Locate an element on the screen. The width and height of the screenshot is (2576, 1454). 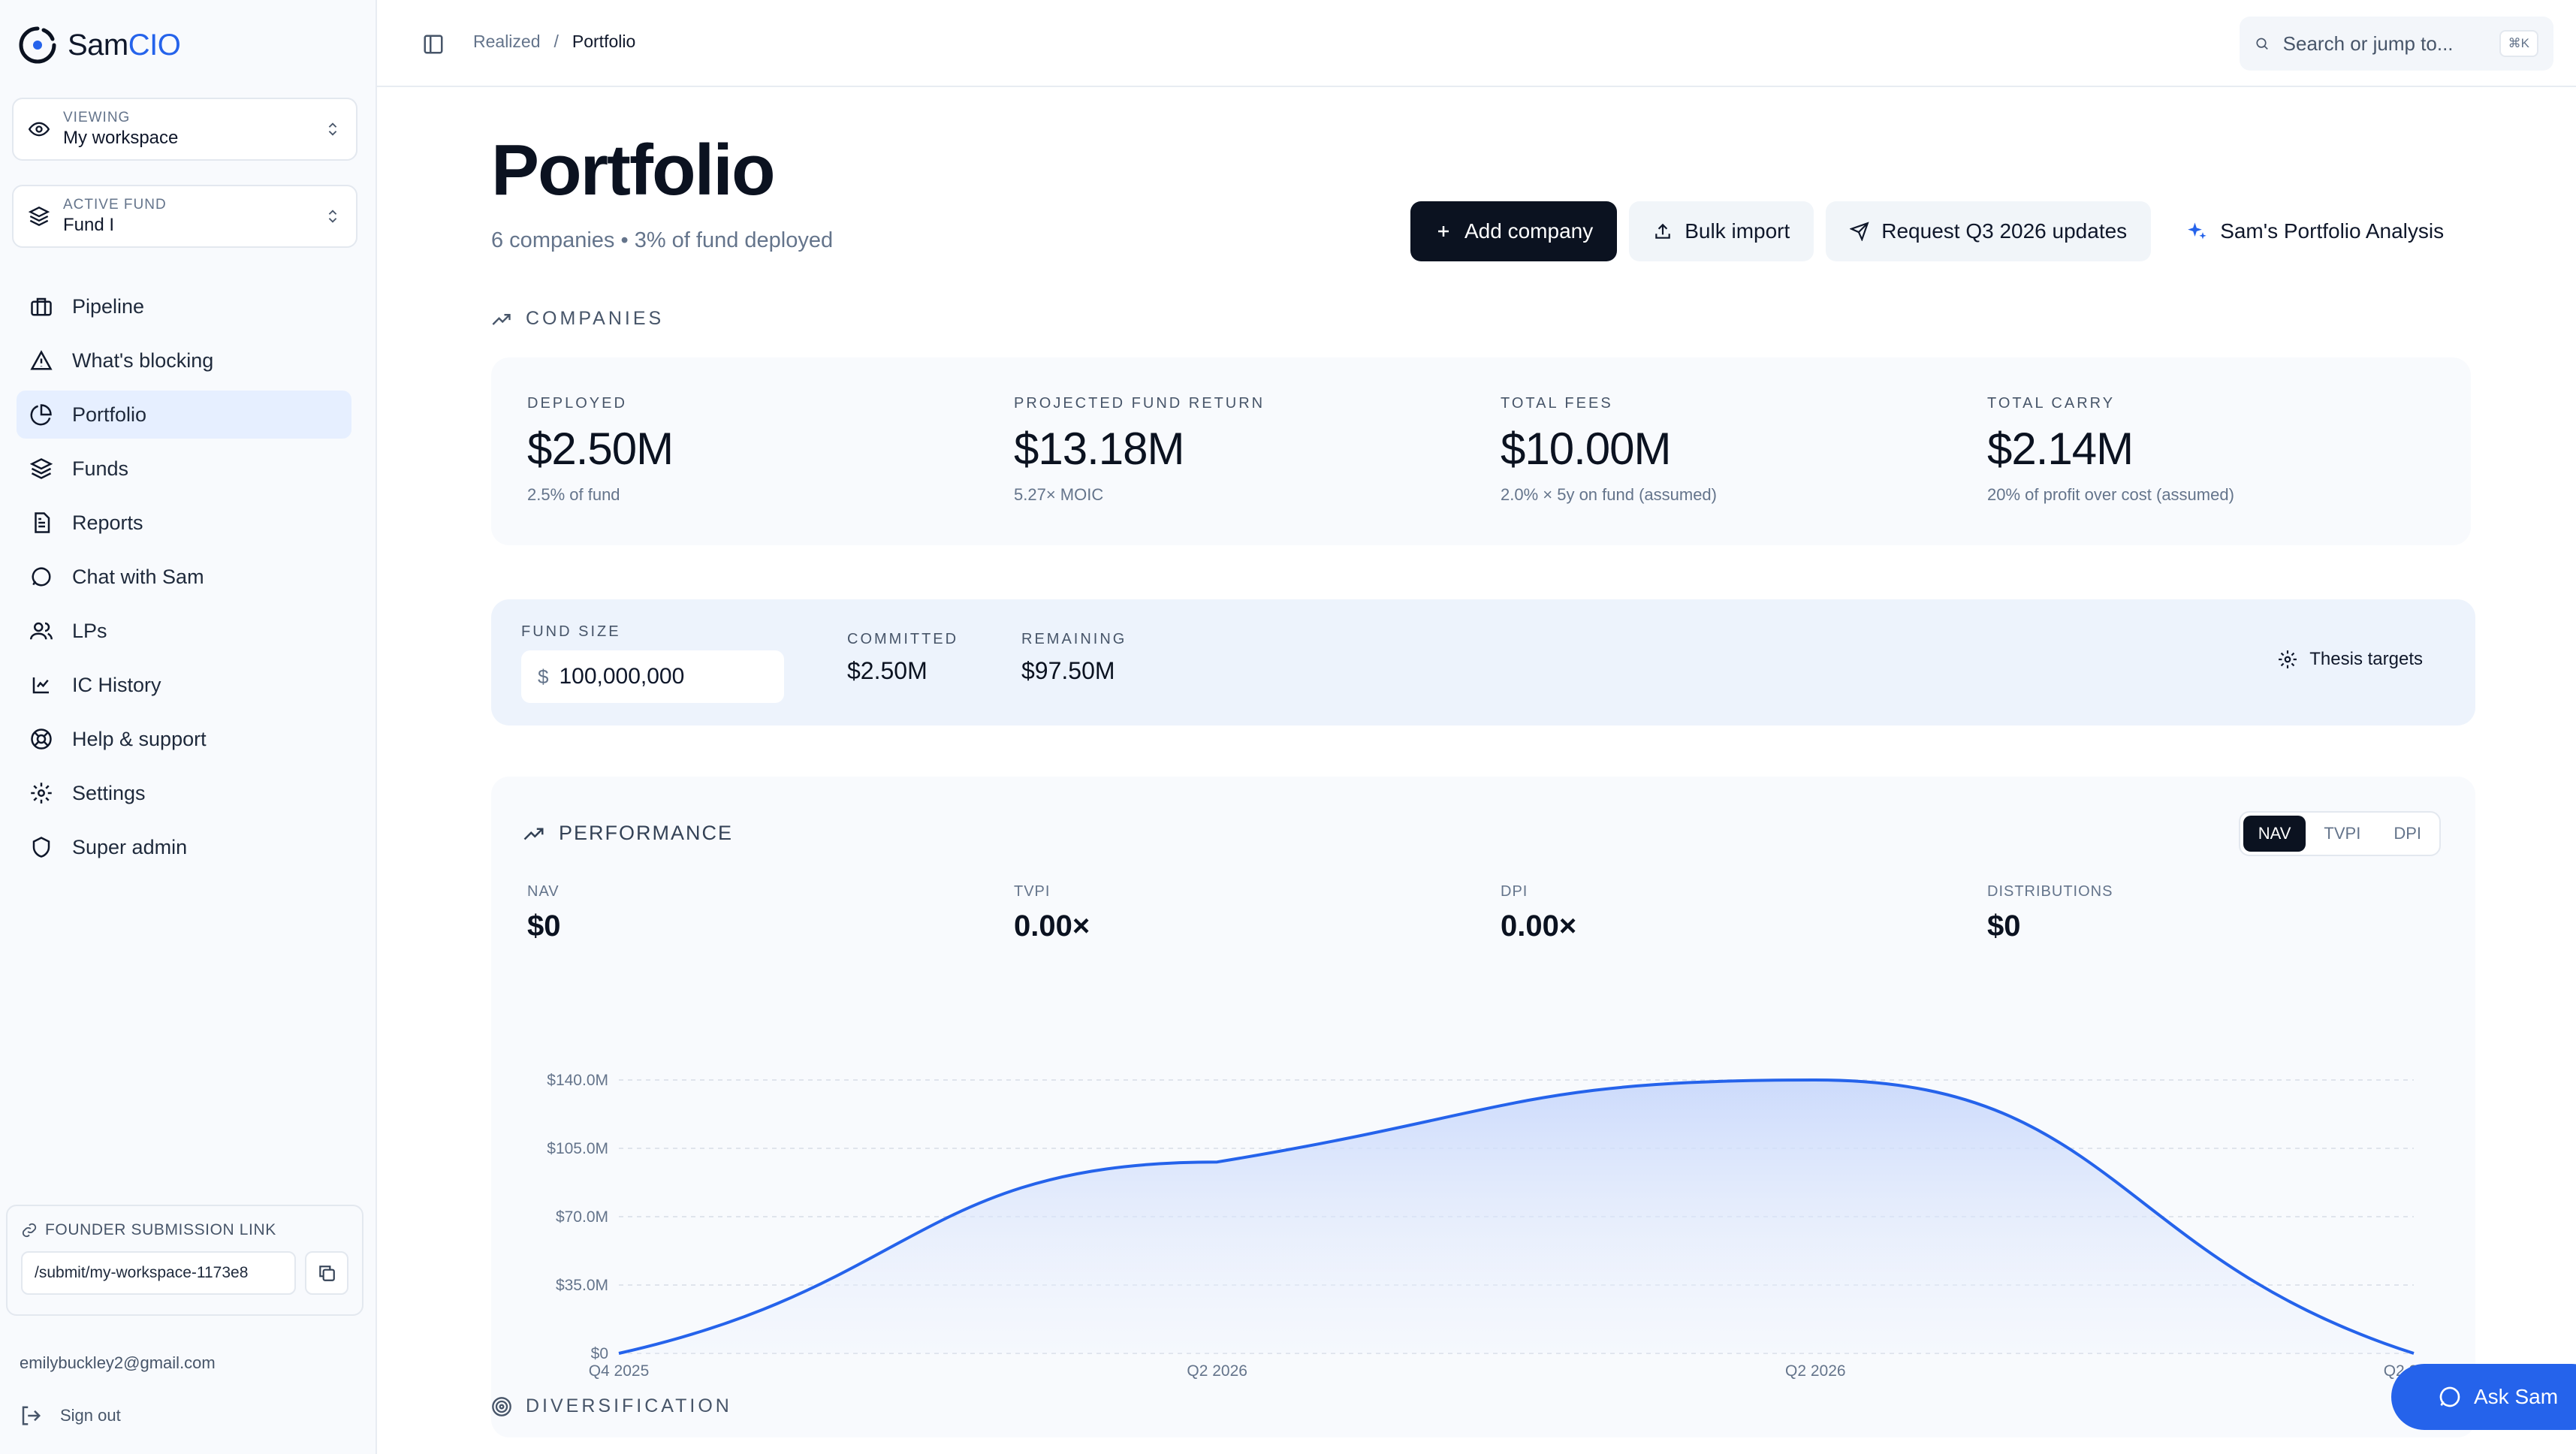
copy-link-button is located at coordinates (326, 1273).